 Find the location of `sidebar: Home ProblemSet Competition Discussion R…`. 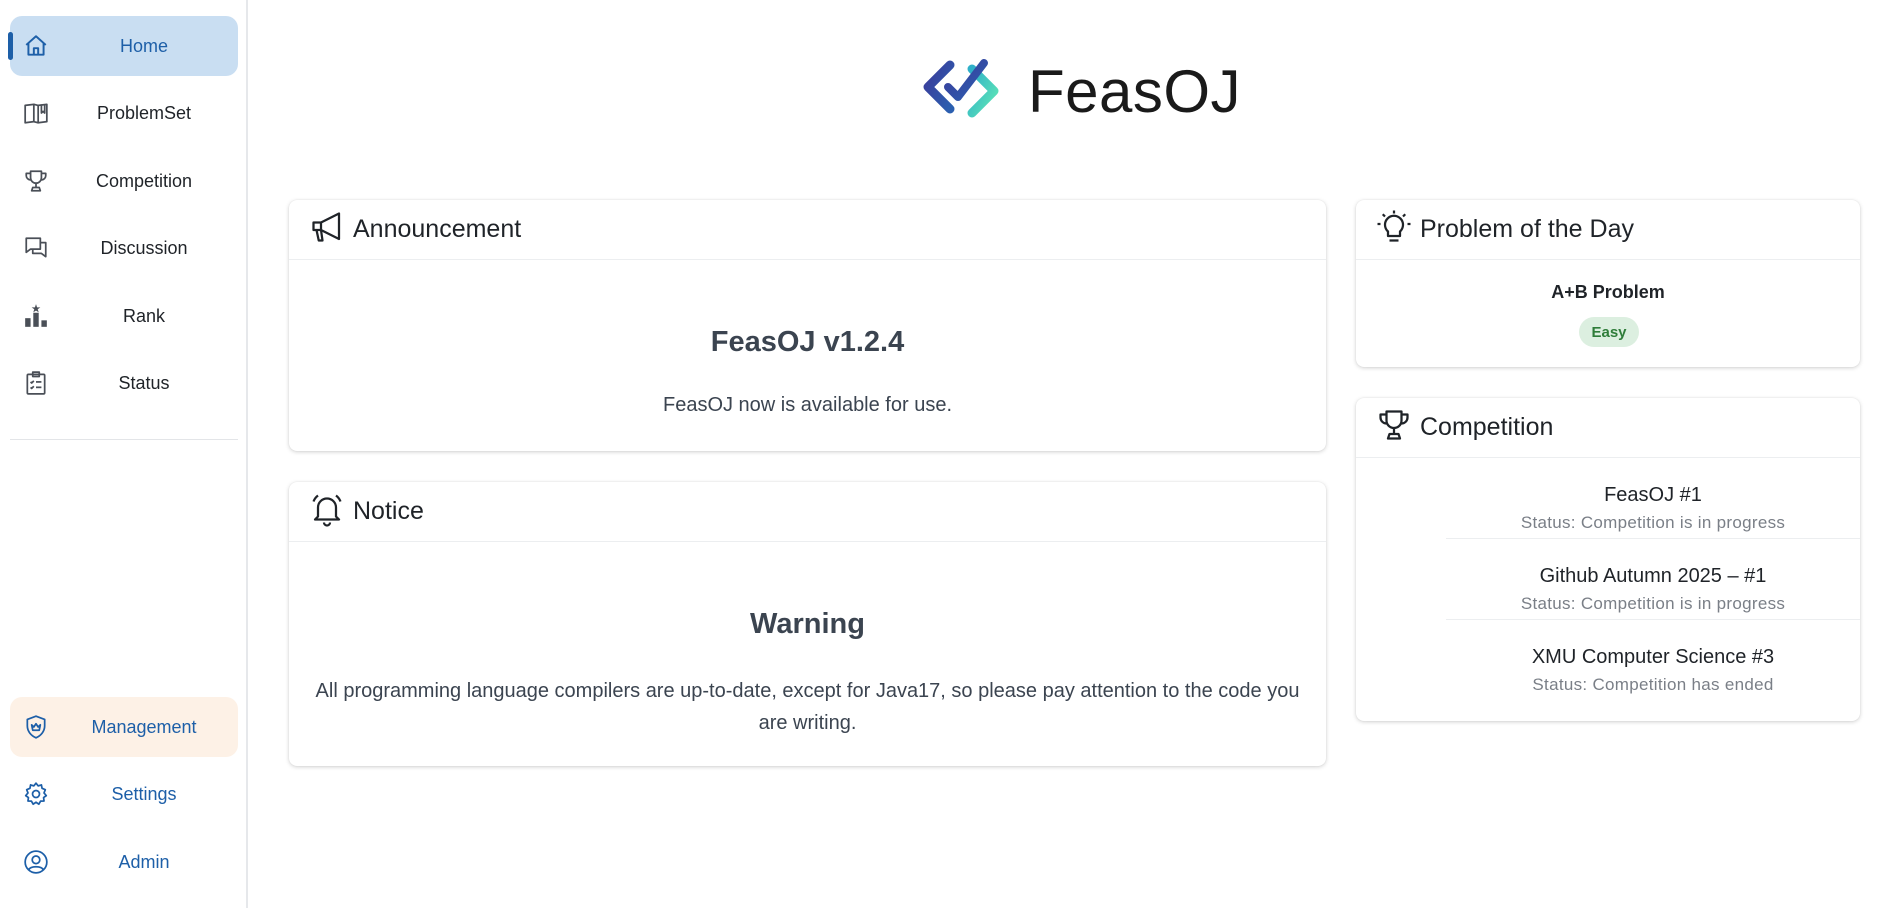

sidebar: Home ProblemSet Competition Discussion R… is located at coordinates (124, 454).